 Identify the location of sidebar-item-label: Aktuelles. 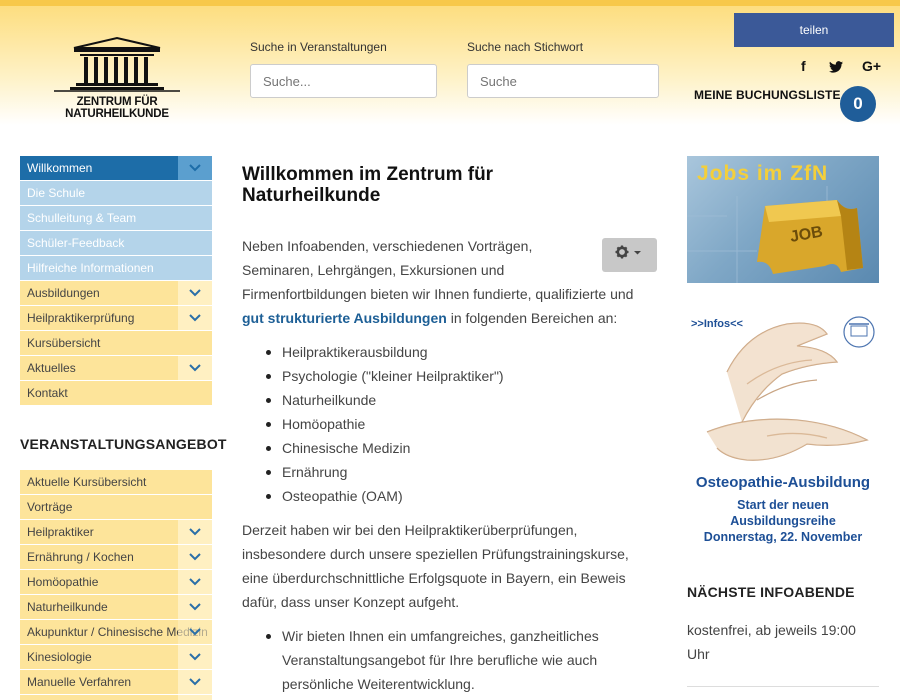
(51, 368).